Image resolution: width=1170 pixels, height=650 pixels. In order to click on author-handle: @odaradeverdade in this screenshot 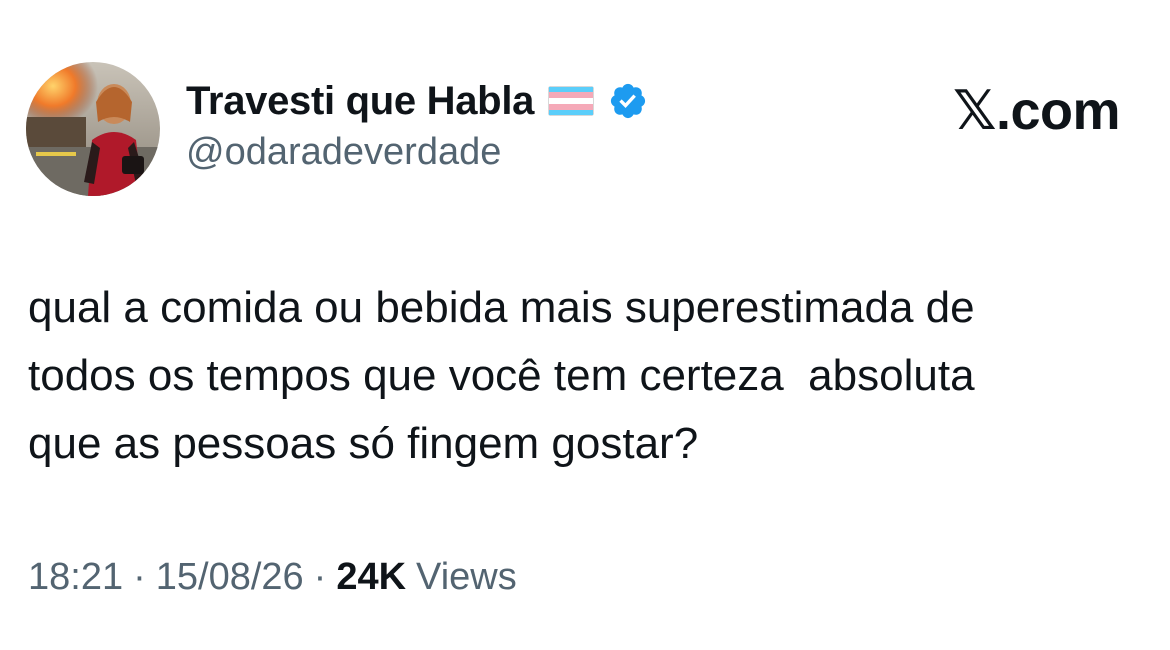, I will do `click(343, 152)`.